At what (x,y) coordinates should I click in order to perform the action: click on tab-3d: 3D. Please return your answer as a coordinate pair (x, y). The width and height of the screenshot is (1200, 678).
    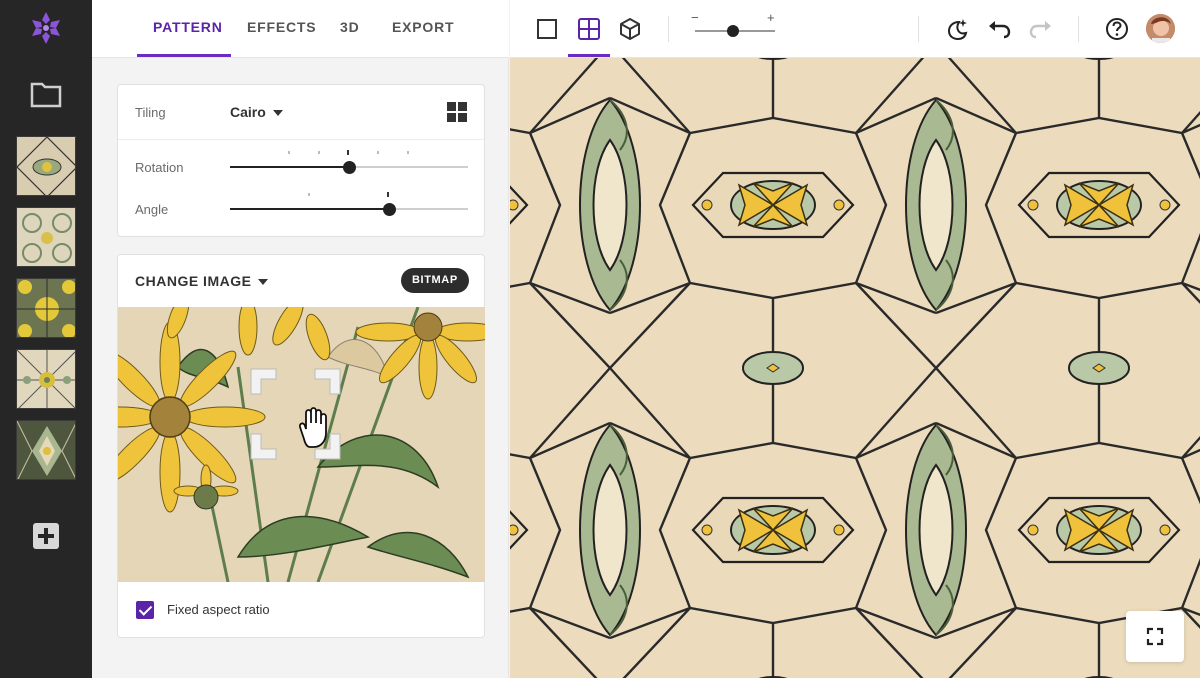
    Looking at the image, I should click on (350, 27).